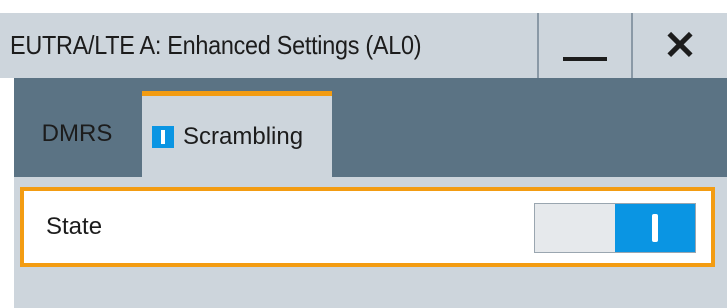 The image size is (727, 308). I want to click on close-icon: ✕, so click(680, 45).